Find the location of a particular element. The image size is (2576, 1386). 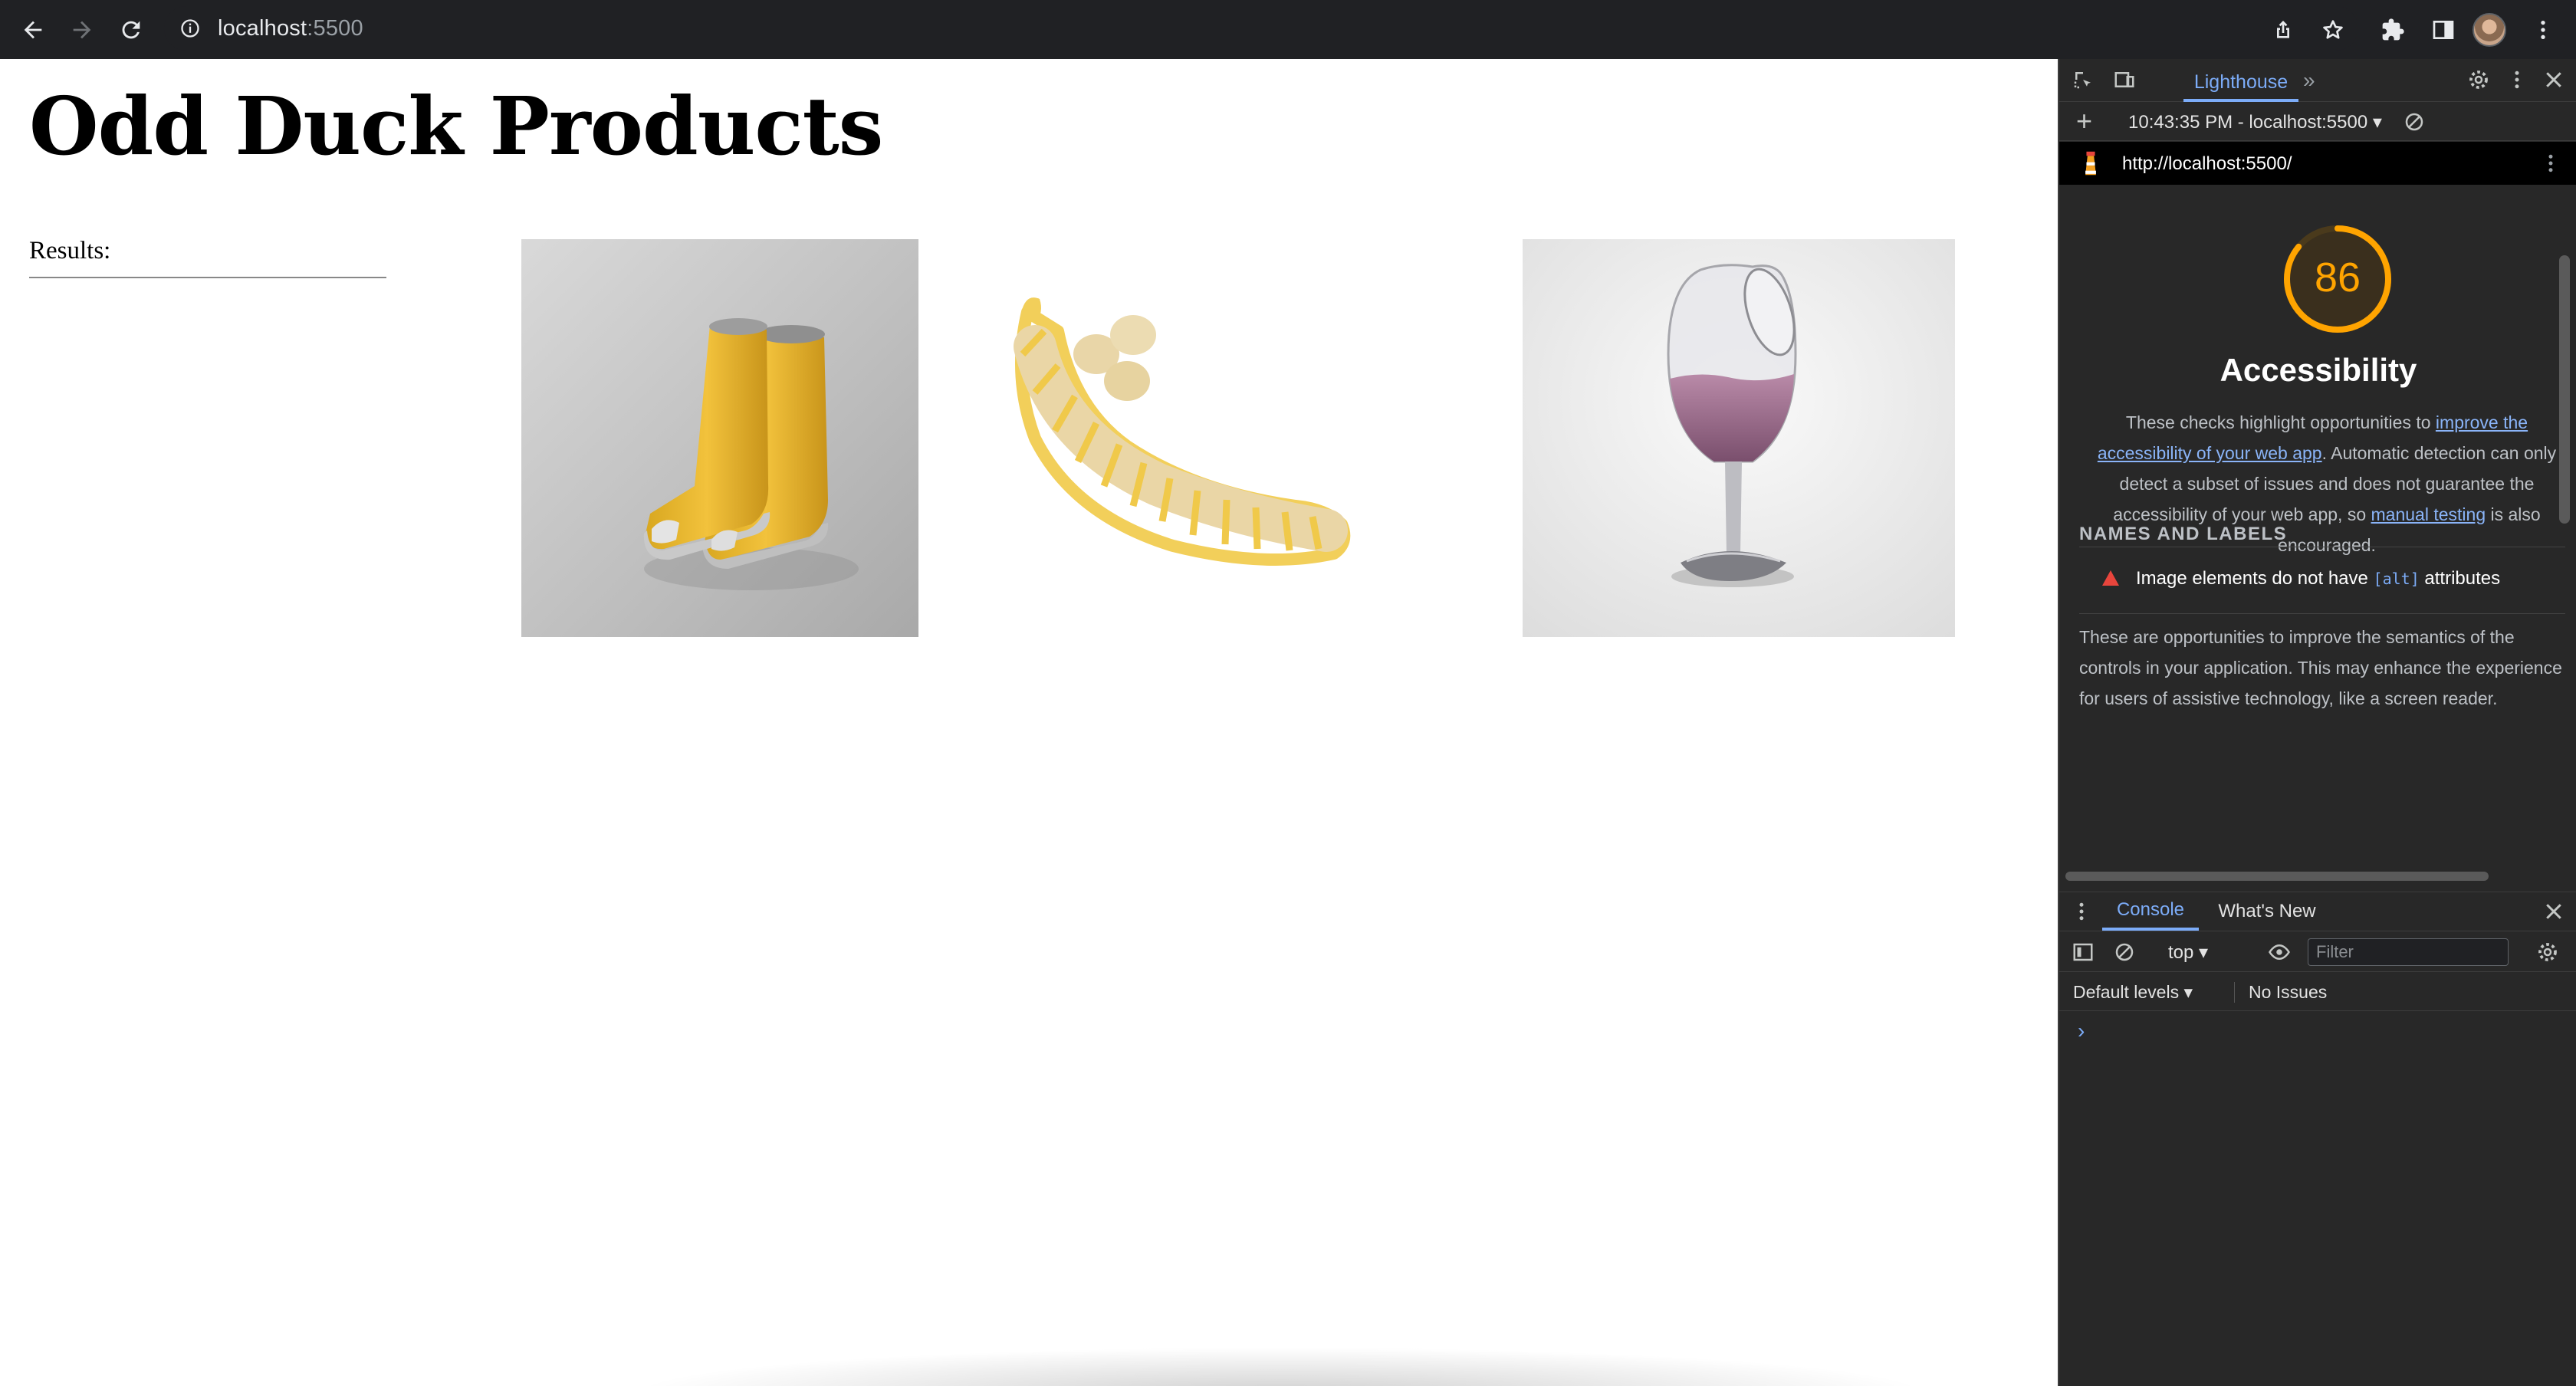

console-toolbar: top ▾ Filter is located at coordinates (2318, 952).